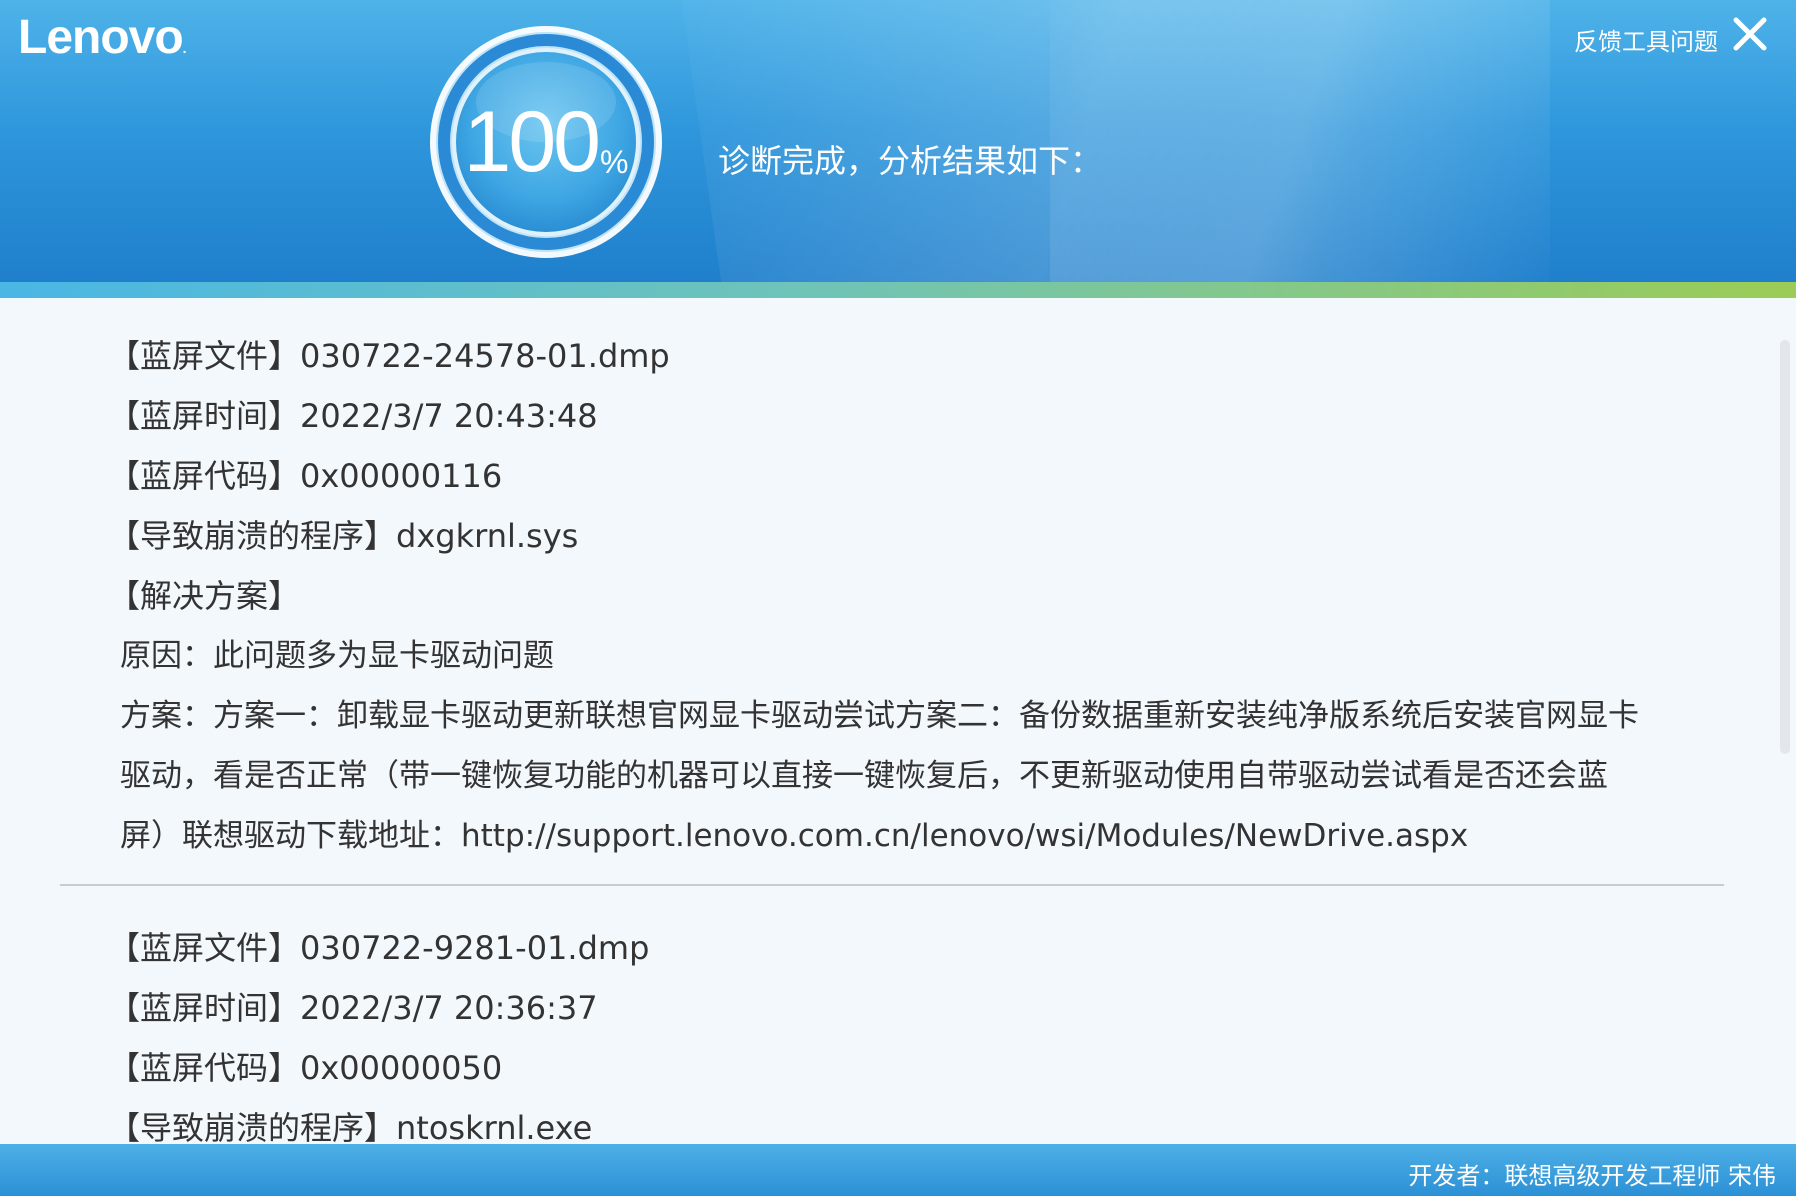  What do you see at coordinates (1646, 39) in the screenshot?
I see `feedback-link: 反馈工具问题` at bounding box center [1646, 39].